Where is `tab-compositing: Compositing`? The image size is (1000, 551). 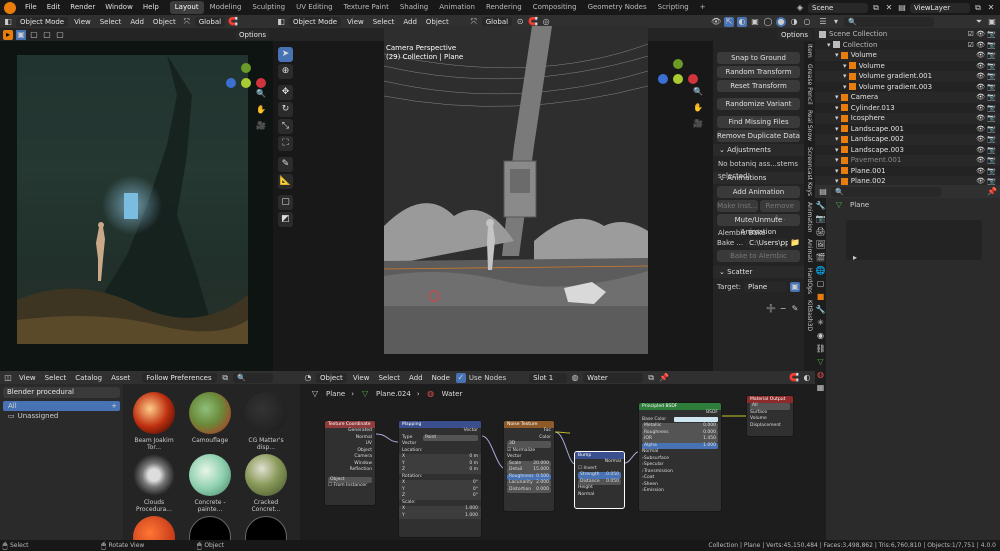
tab-compositing: Compositing is located at coordinates (555, 7).